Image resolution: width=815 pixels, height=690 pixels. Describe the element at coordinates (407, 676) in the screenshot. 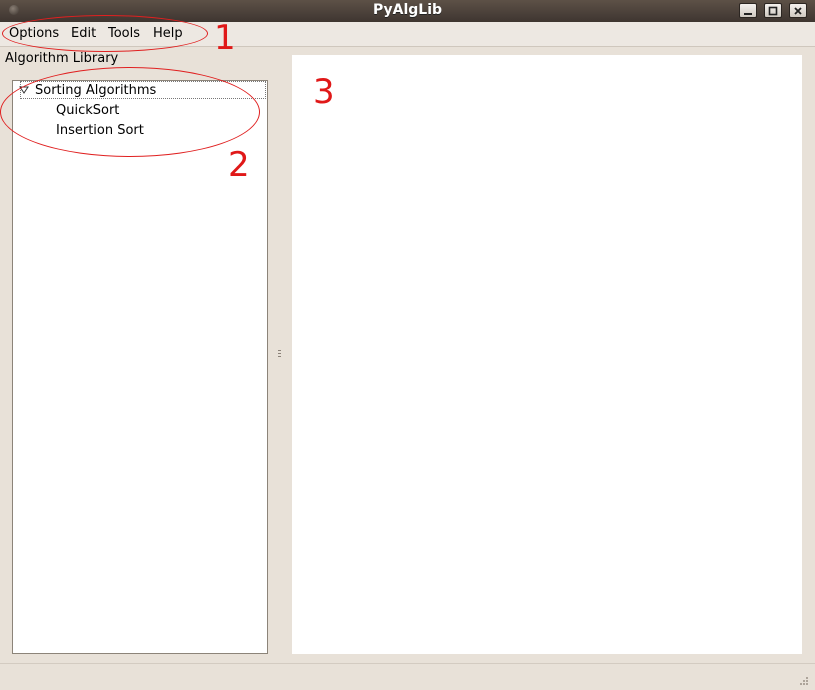

I see `status-bar` at that location.